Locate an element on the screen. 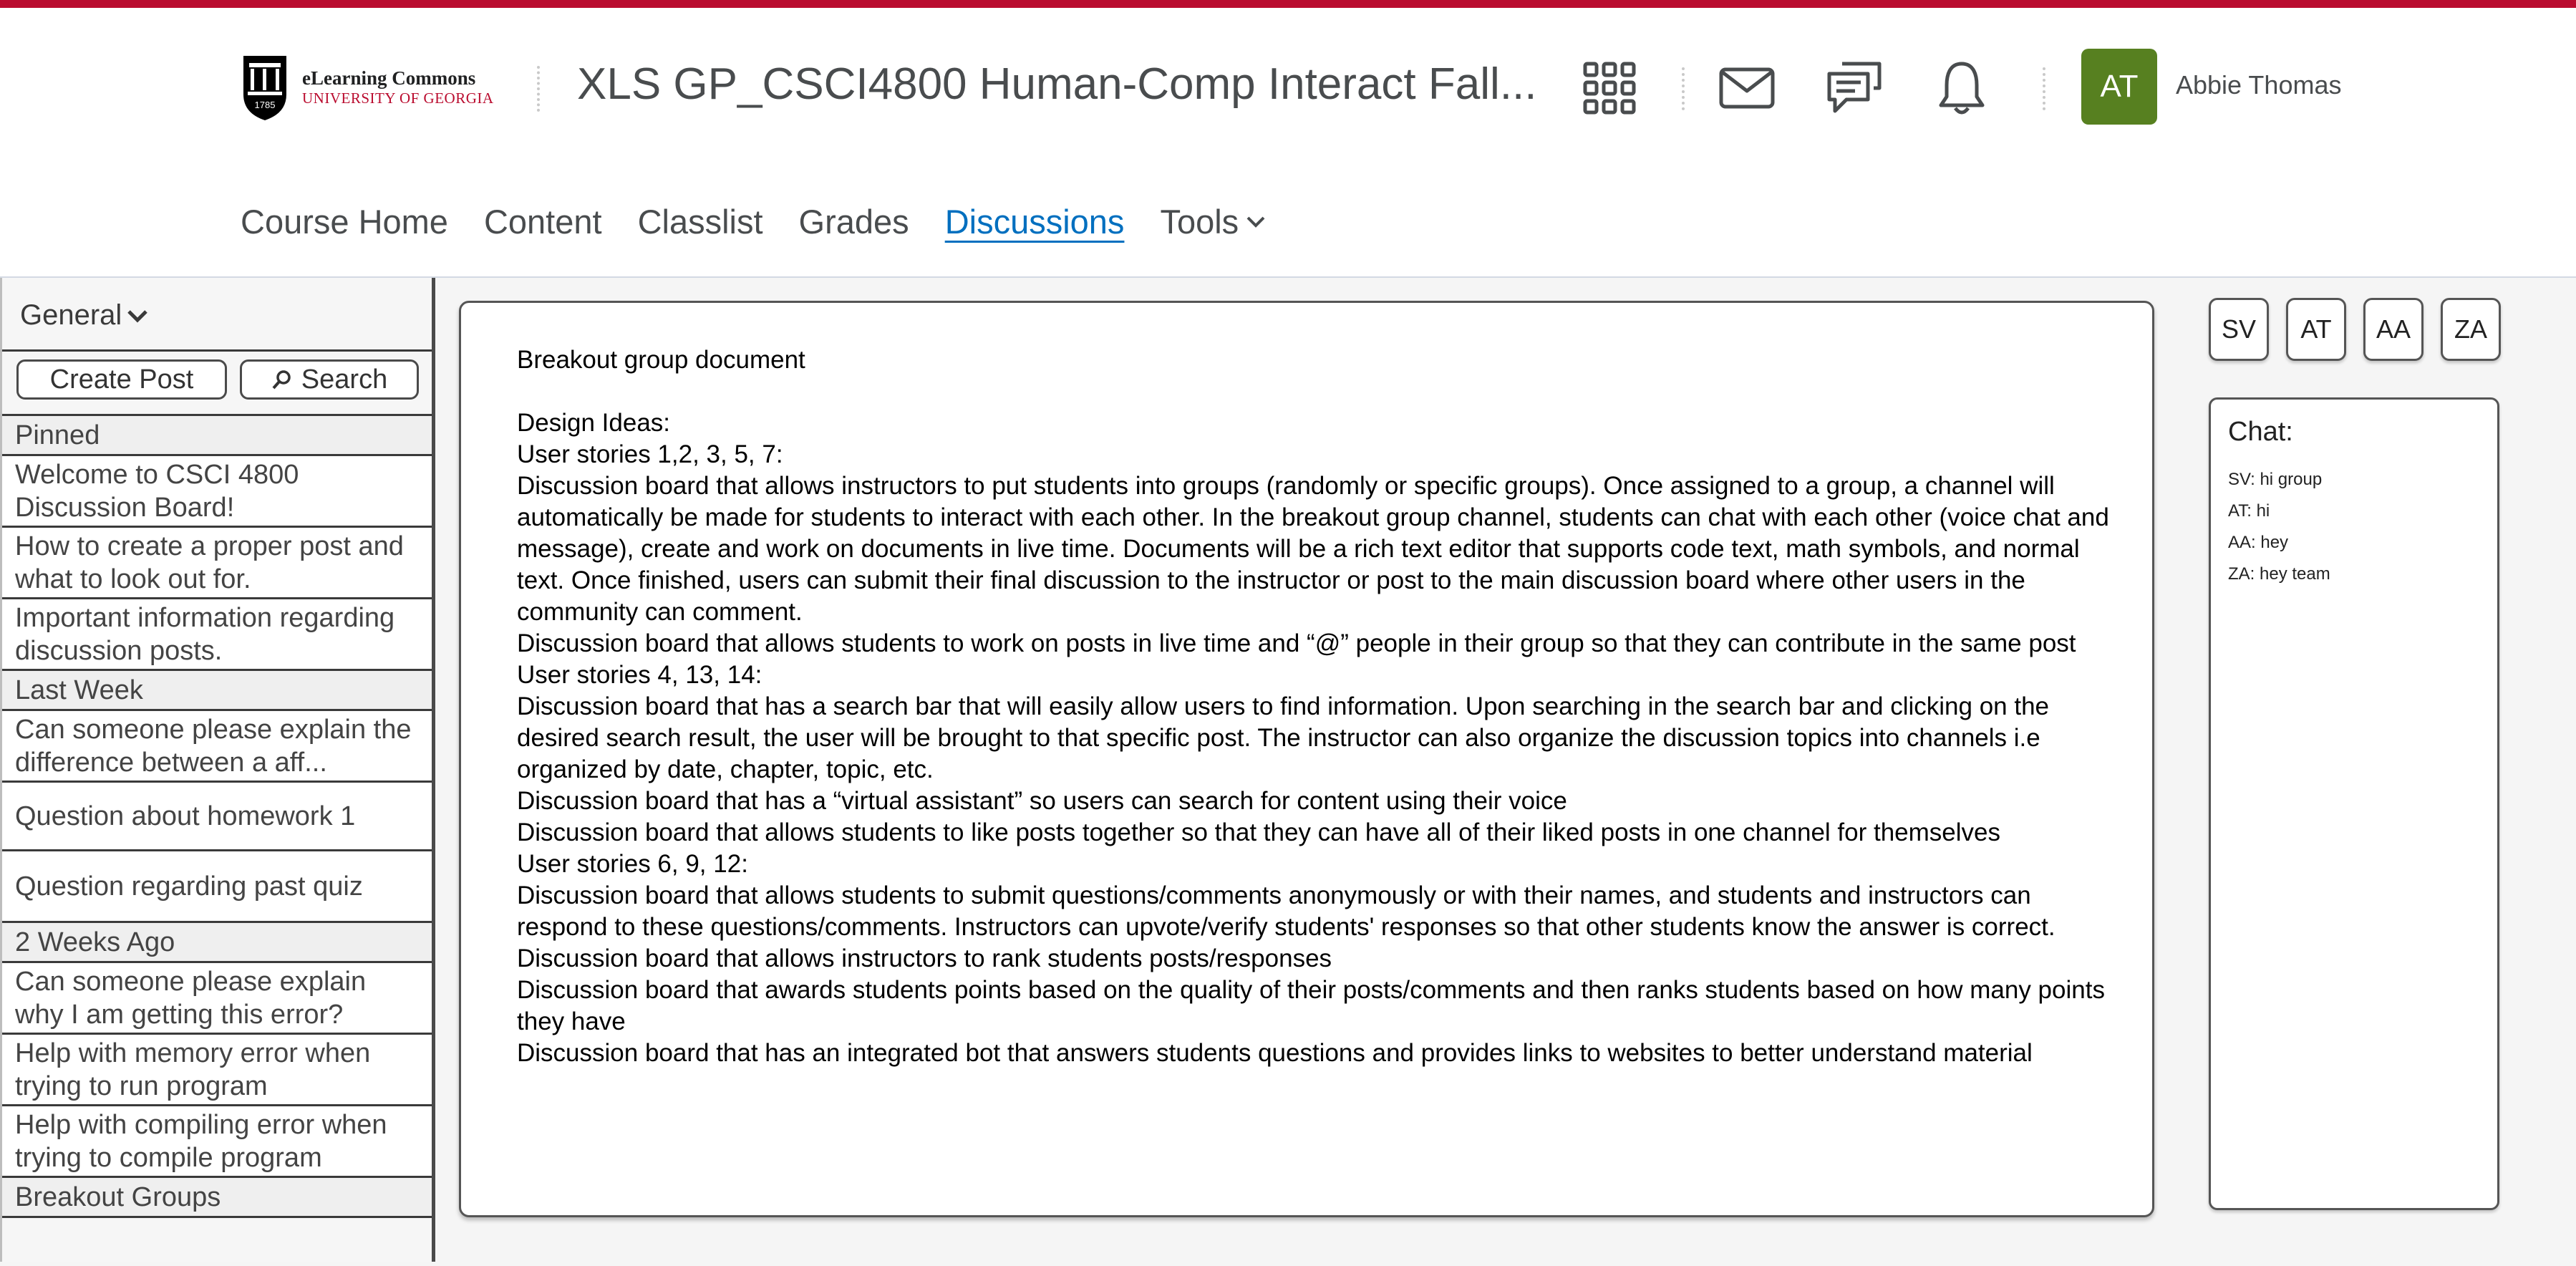  nav-classlist: Classlist is located at coordinates (700, 222).